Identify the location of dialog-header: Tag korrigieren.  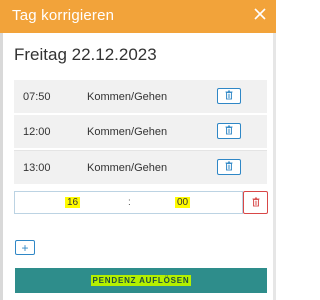
(138, 16).